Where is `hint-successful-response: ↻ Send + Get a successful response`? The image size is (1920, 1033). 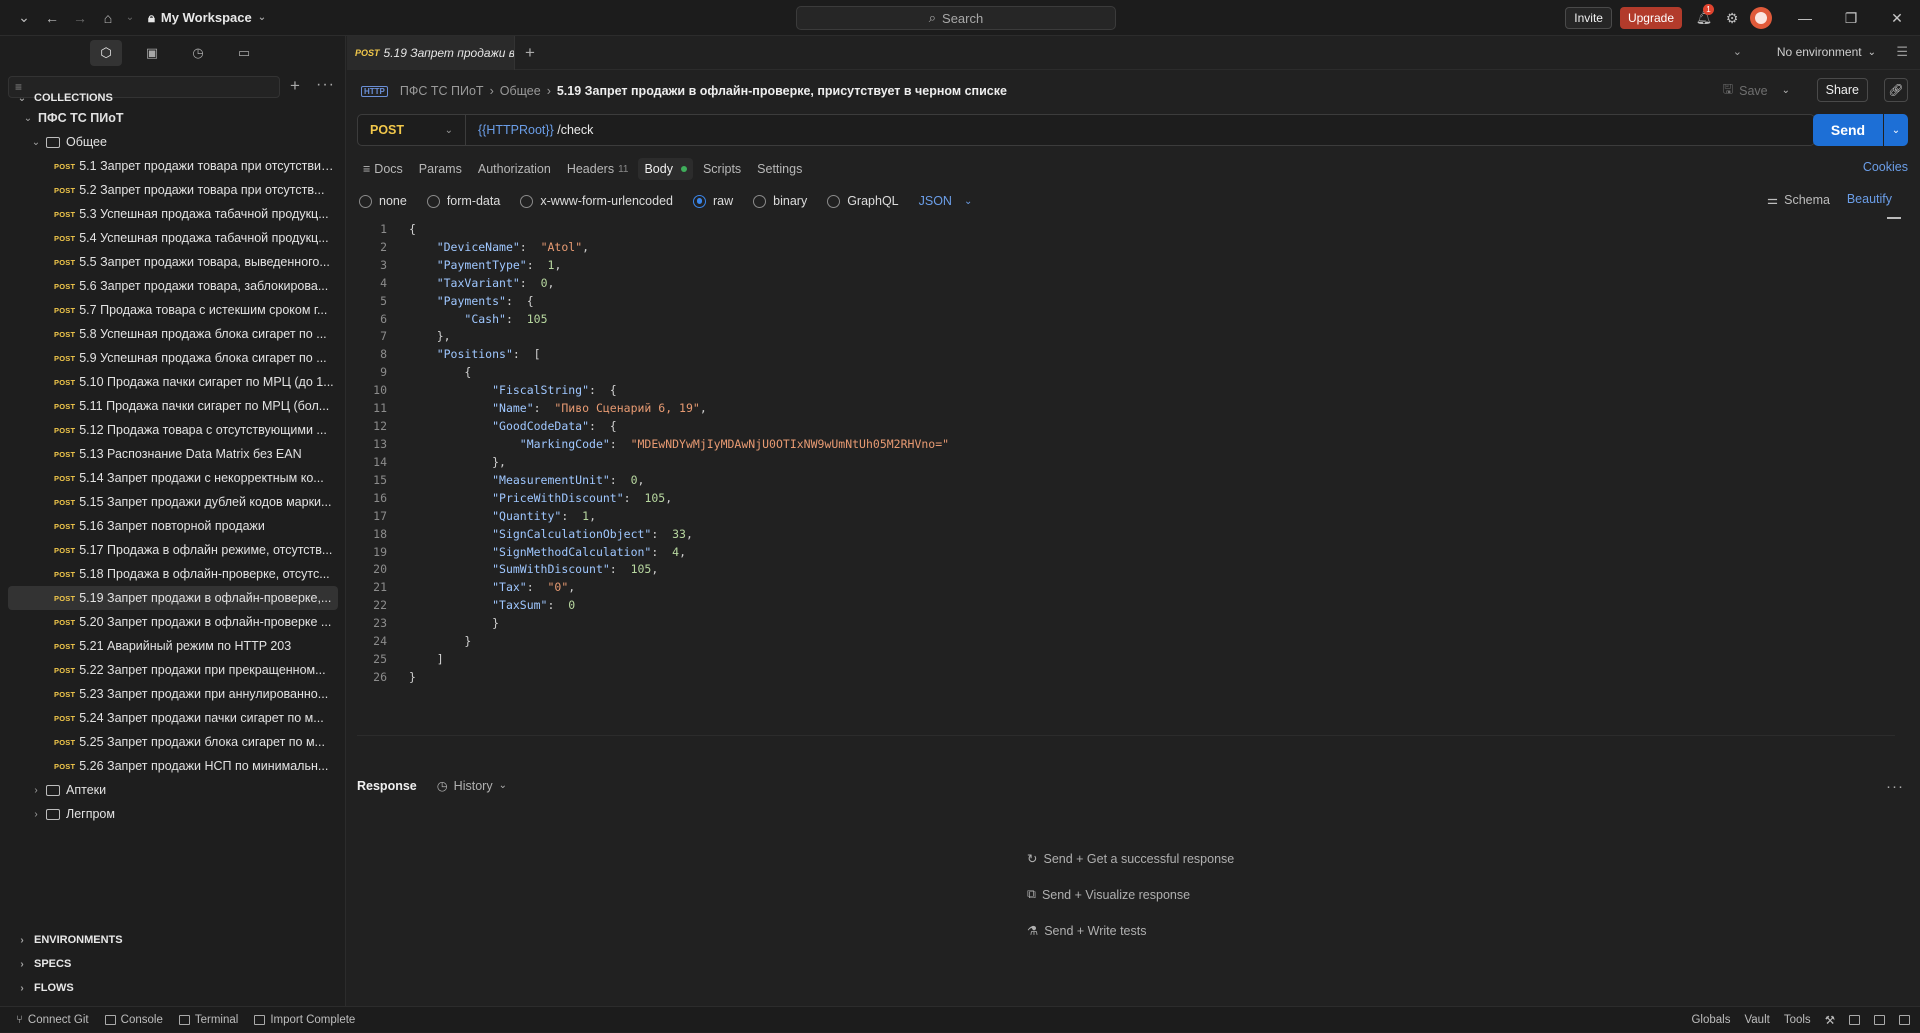 hint-successful-response: ↻ Send + Get a successful response is located at coordinates (1130, 859).